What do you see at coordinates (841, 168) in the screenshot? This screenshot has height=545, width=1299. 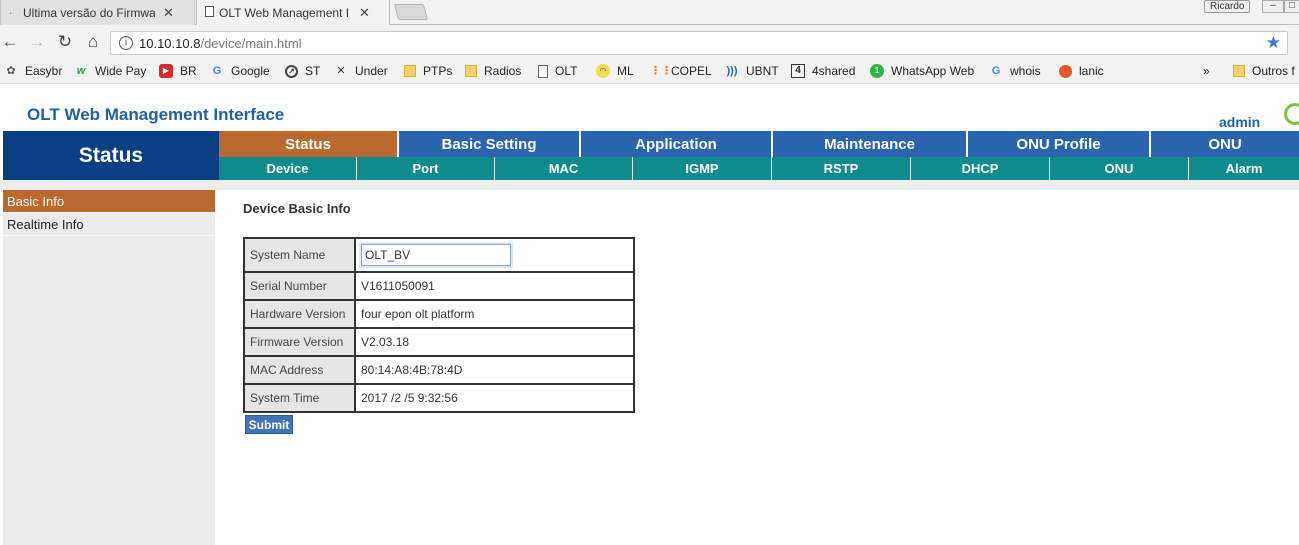 I see `submenu-rstp: RSTP` at bounding box center [841, 168].